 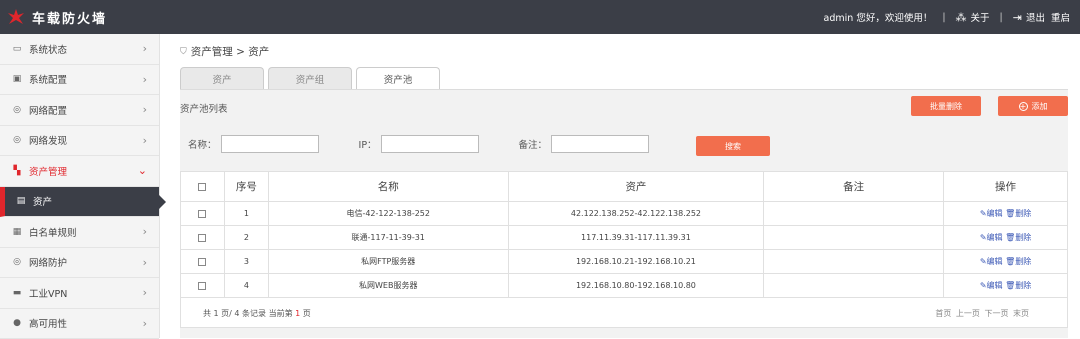 I want to click on pagination-bar: 共 1 页/ 4 条记录 当前第 1 页 首页 上一页 下一页 末页, so click(x=624, y=313).